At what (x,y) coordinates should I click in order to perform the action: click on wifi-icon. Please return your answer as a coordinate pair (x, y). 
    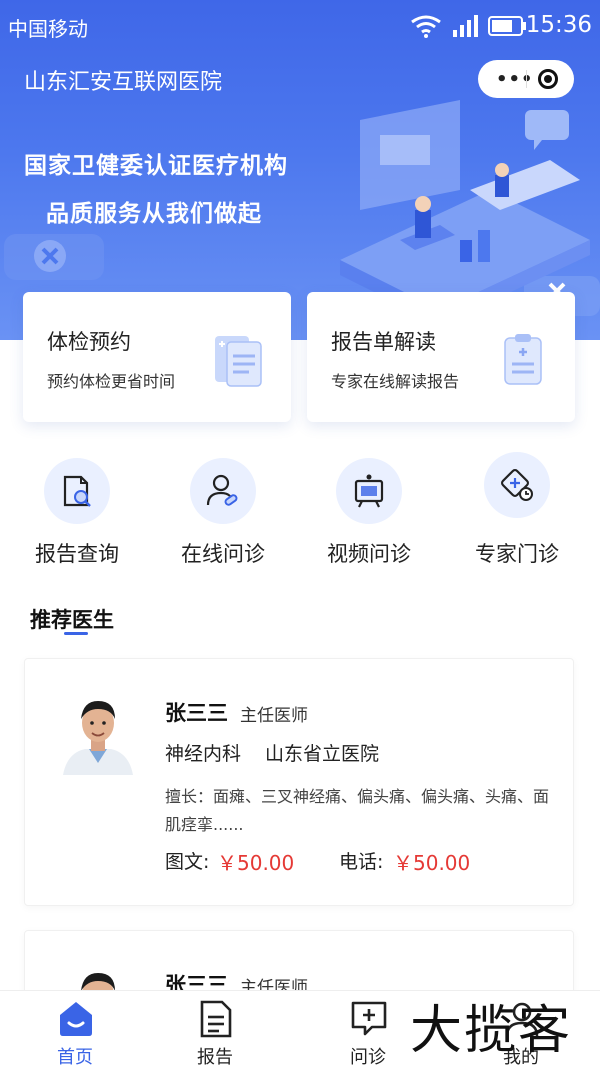
    Looking at the image, I should click on (426, 26).